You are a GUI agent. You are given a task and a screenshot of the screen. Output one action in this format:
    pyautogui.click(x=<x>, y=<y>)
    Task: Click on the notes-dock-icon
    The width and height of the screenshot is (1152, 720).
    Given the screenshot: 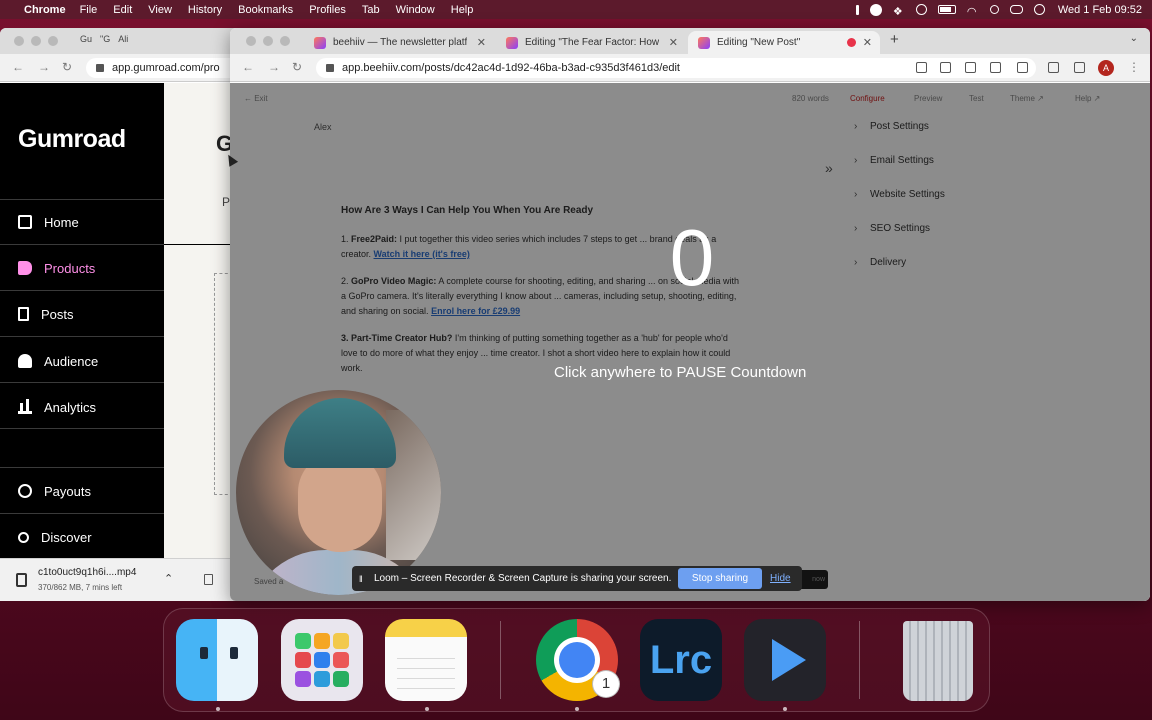 What is the action you would take?
    pyautogui.click(x=426, y=660)
    